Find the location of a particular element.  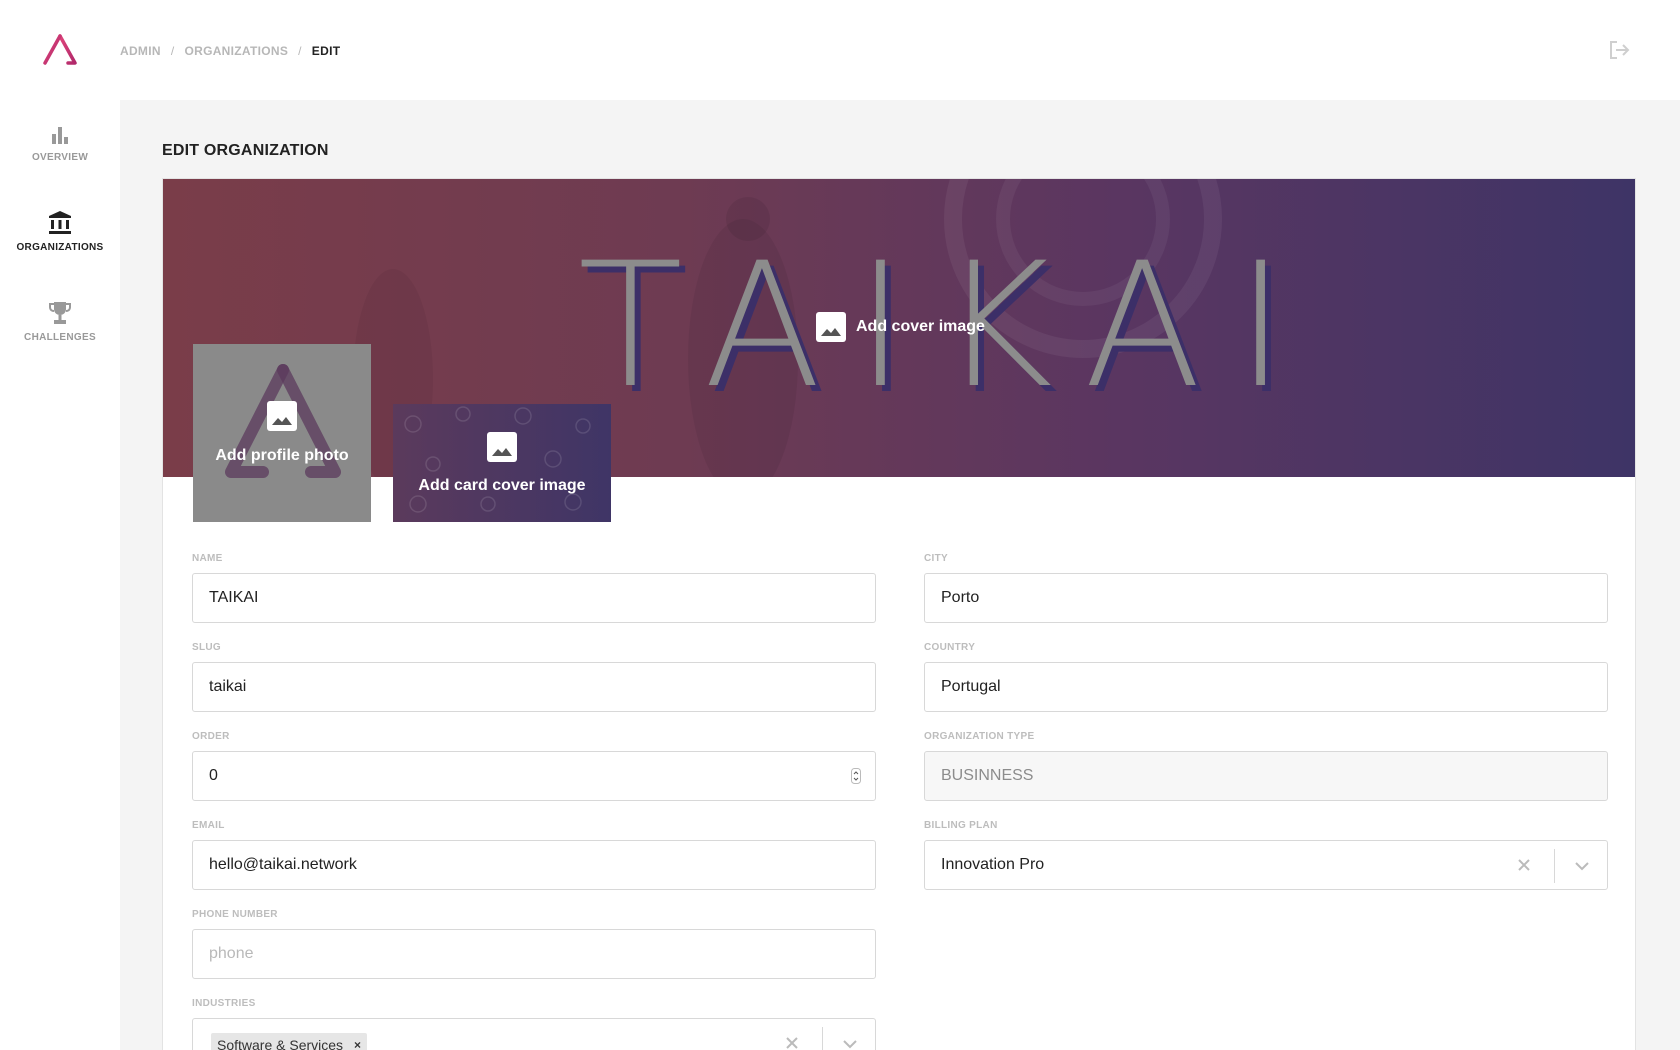

slug-field: SLUG taikai is located at coordinates (534, 677).